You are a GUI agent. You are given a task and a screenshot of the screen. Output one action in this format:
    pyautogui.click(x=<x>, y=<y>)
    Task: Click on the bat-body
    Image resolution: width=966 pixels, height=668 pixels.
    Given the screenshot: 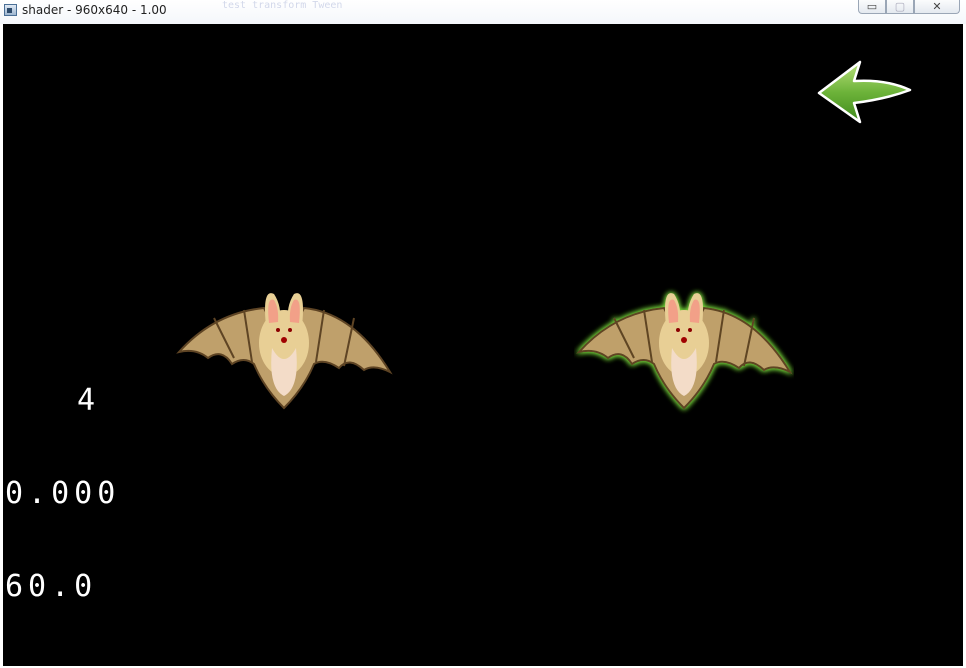 What is the action you would take?
    pyautogui.click(x=284, y=351)
    